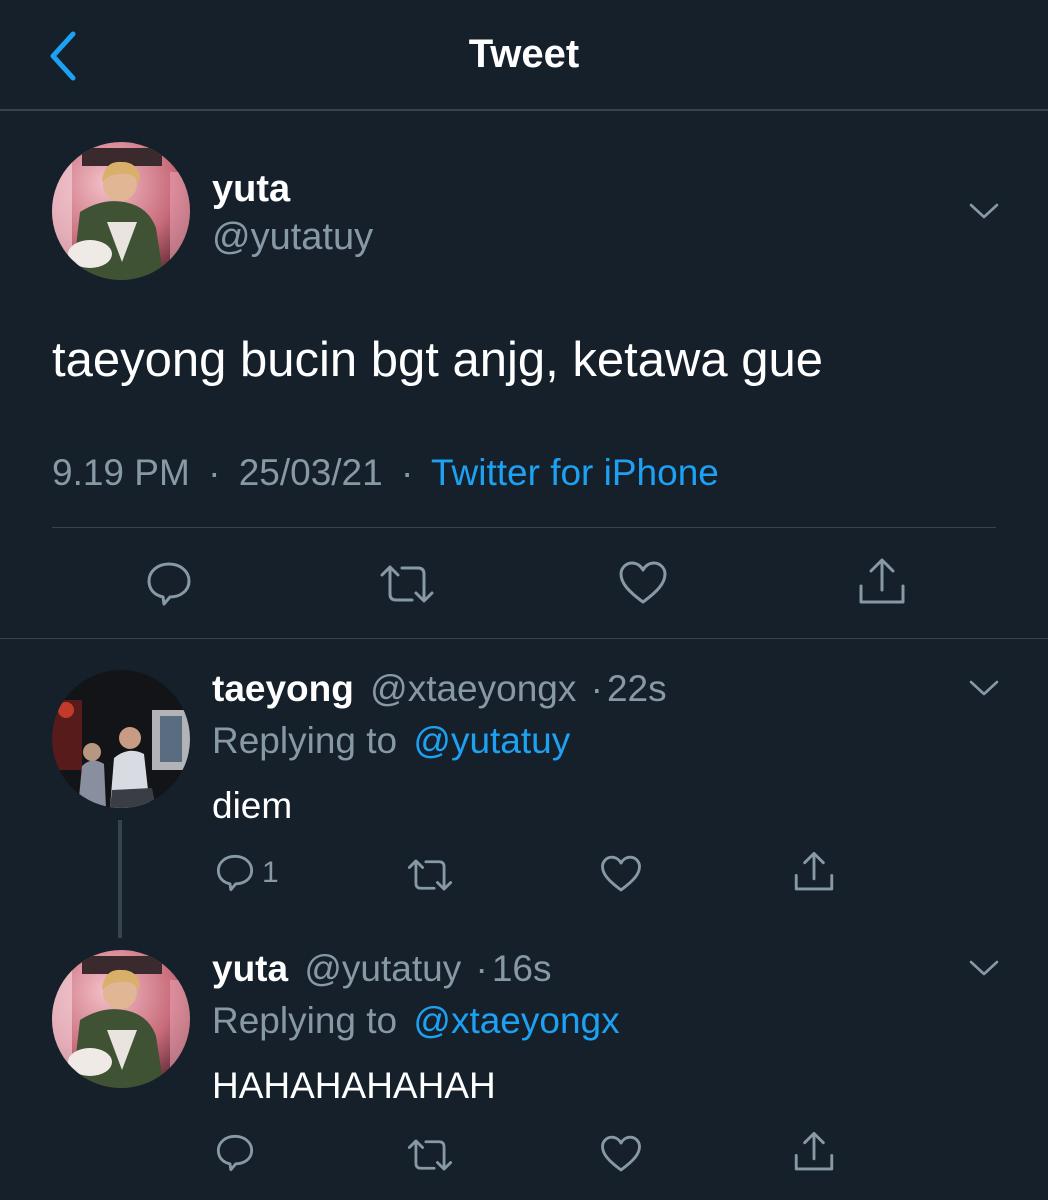 This screenshot has width=1048, height=1200. What do you see at coordinates (250, 968) in the screenshot?
I see `reply-author-name: yuta` at bounding box center [250, 968].